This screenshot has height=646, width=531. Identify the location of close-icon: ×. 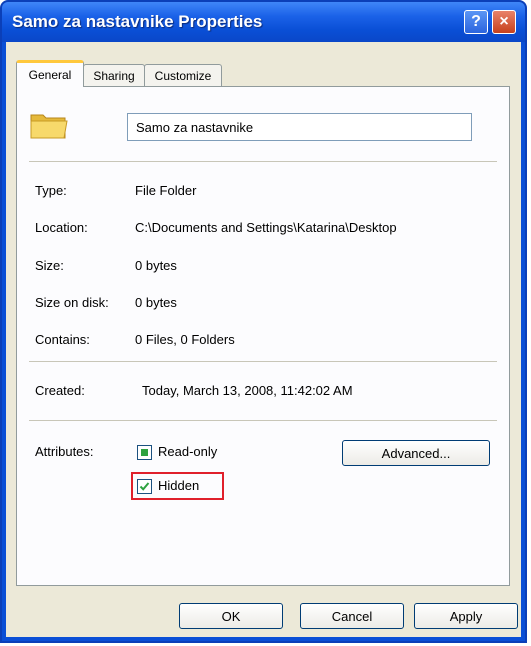
(504, 21).